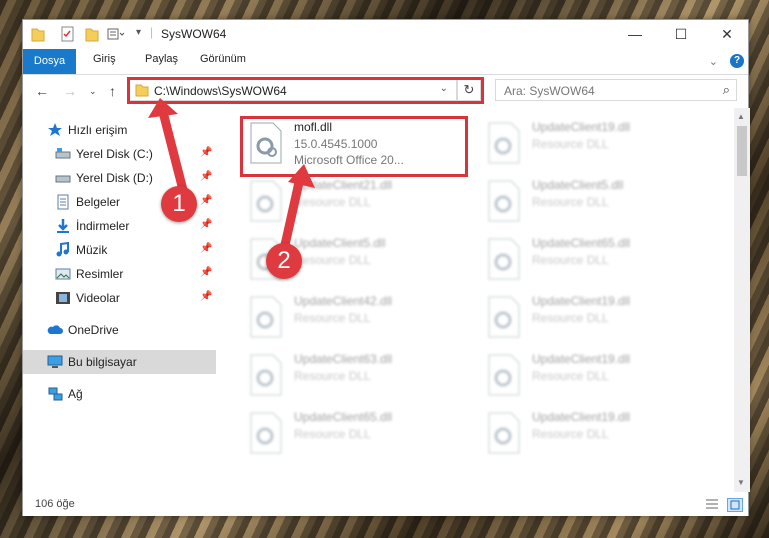 Image resolution: width=769 pixels, height=538 pixels. What do you see at coordinates (681, 34) in the screenshot?
I see `maximize-button: ☐` at bounding box center [681, 34].